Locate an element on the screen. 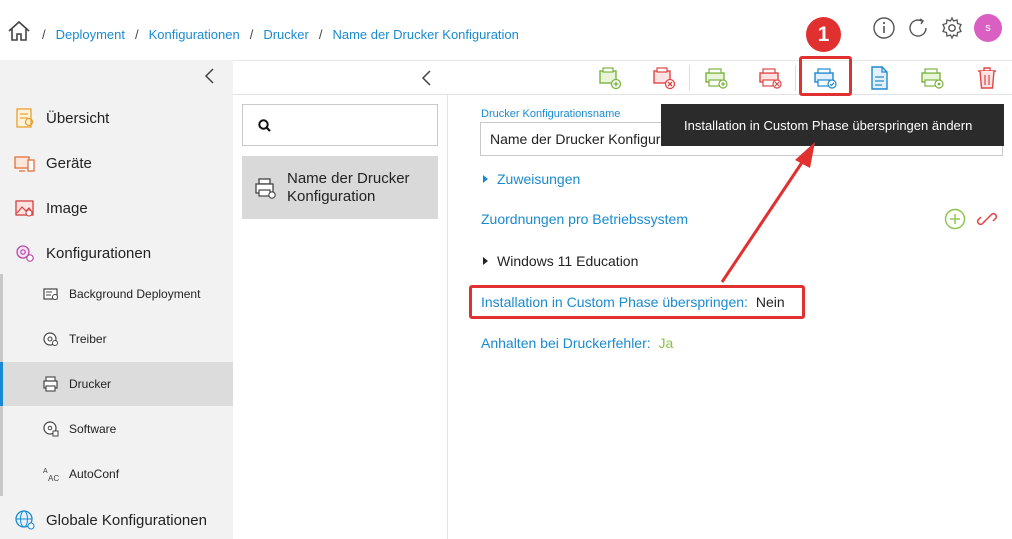  sidebar-item-geraete: Geräte is located at coordinates (116, 163).